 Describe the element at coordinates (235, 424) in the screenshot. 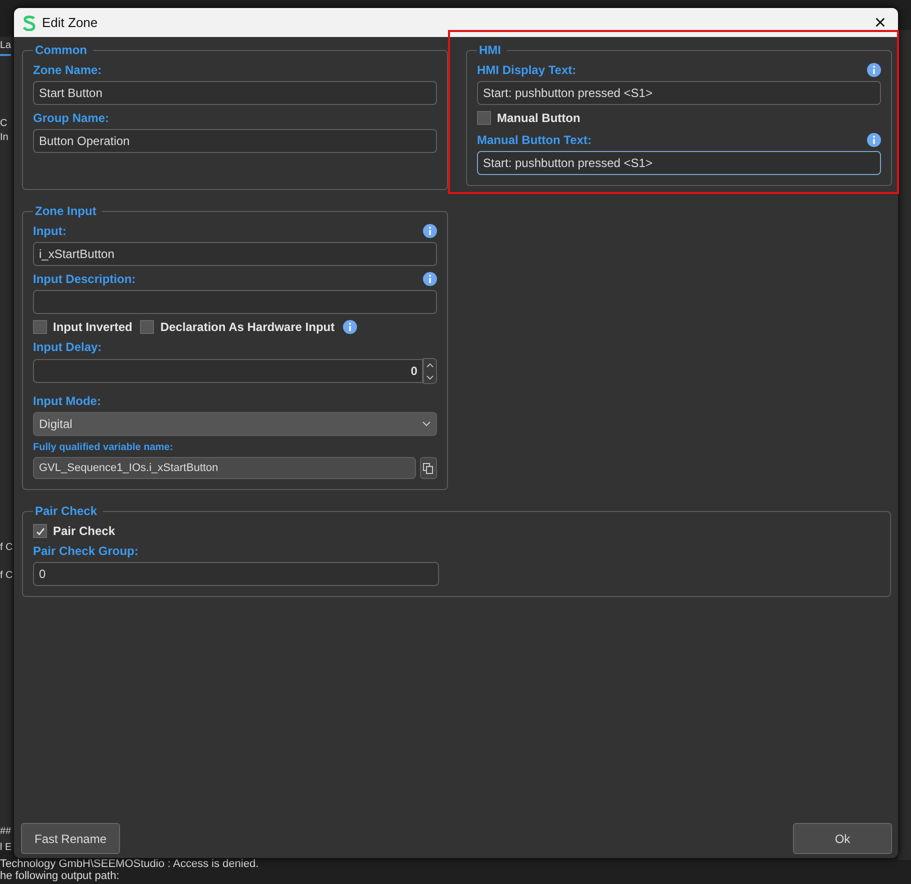

I see `mode-dropdown: Digital` at that location.